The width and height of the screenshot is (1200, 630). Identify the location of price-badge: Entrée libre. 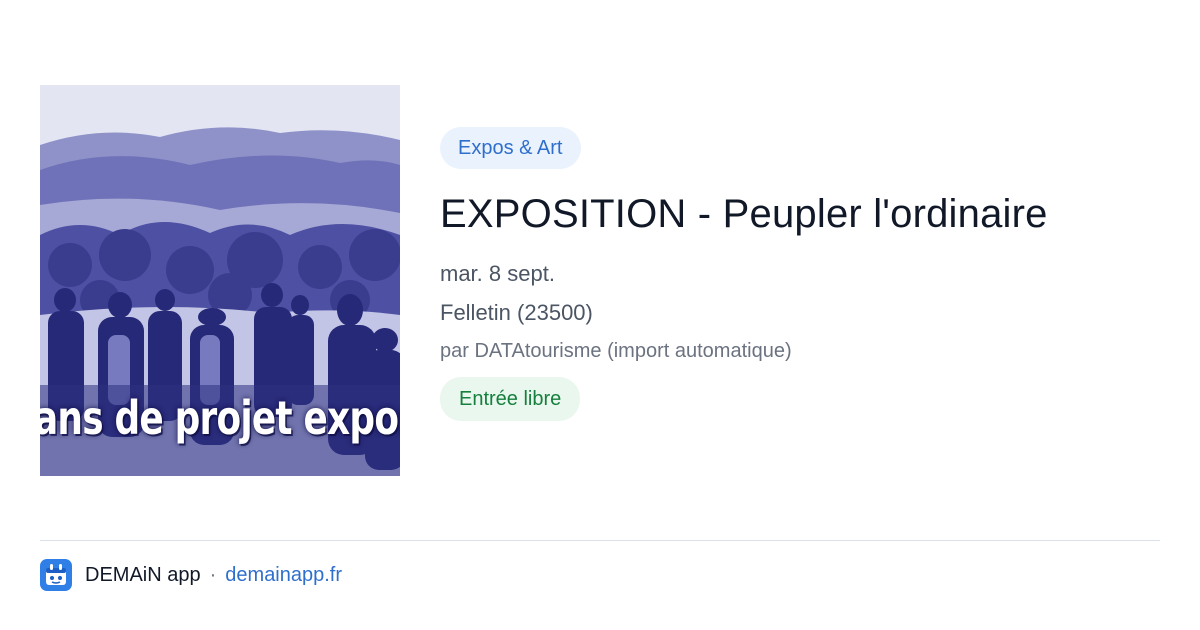
(510, 399).